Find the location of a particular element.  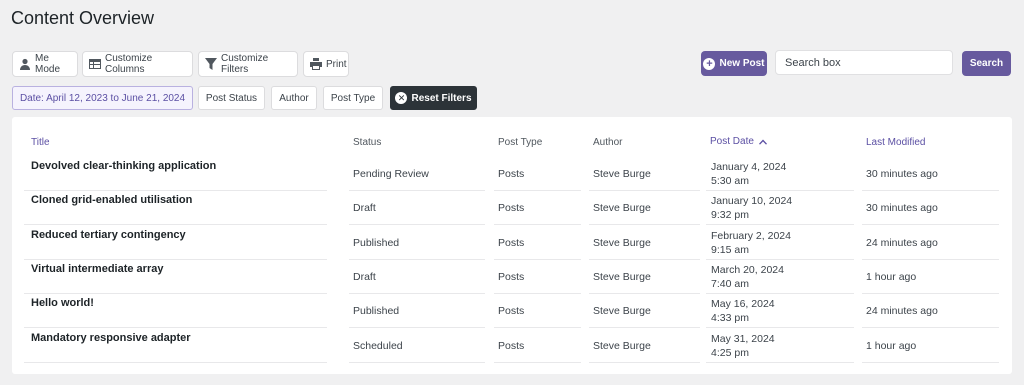

column-header-title: Title is located at coordinates (40, 142).